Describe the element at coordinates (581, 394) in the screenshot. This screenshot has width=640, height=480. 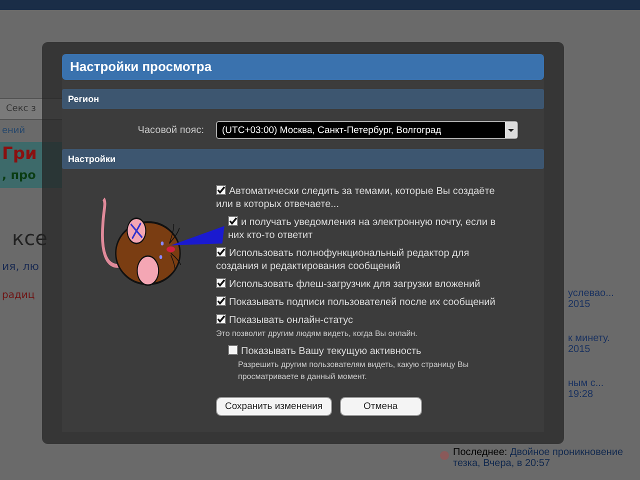
I see `last-post-text: 19:28` at that location.